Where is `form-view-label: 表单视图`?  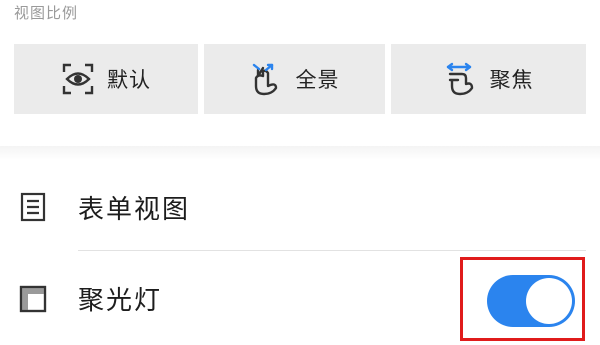
form-view-label: 表单视图 is located at coordinates (134, 210).